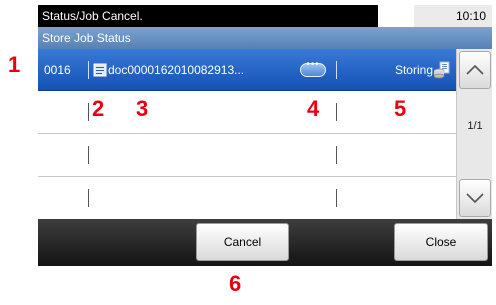 This screenshot has width=496, height=305. Describe the element at coordinates (14, 64) in the screenshot. I see `callout-1: 1` at that location.